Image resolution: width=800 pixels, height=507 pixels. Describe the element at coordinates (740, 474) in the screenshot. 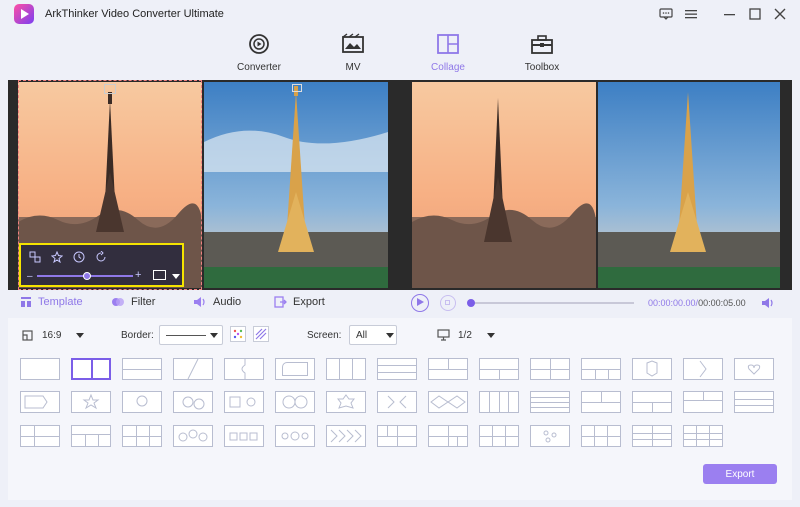

I see `export-button: Export` at that location.